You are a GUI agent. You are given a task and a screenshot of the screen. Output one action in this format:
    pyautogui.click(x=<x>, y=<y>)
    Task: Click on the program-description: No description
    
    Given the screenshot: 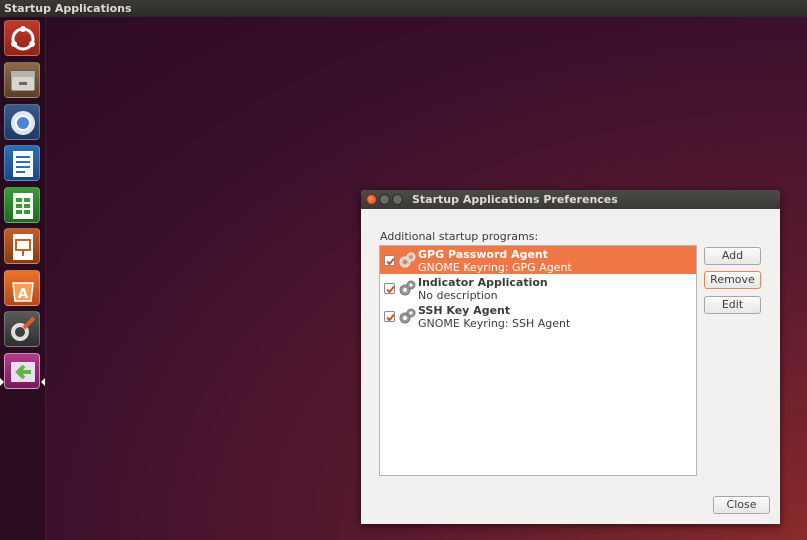 What is the action you would take?
    pyautogui.click(x=458, y=295)
    